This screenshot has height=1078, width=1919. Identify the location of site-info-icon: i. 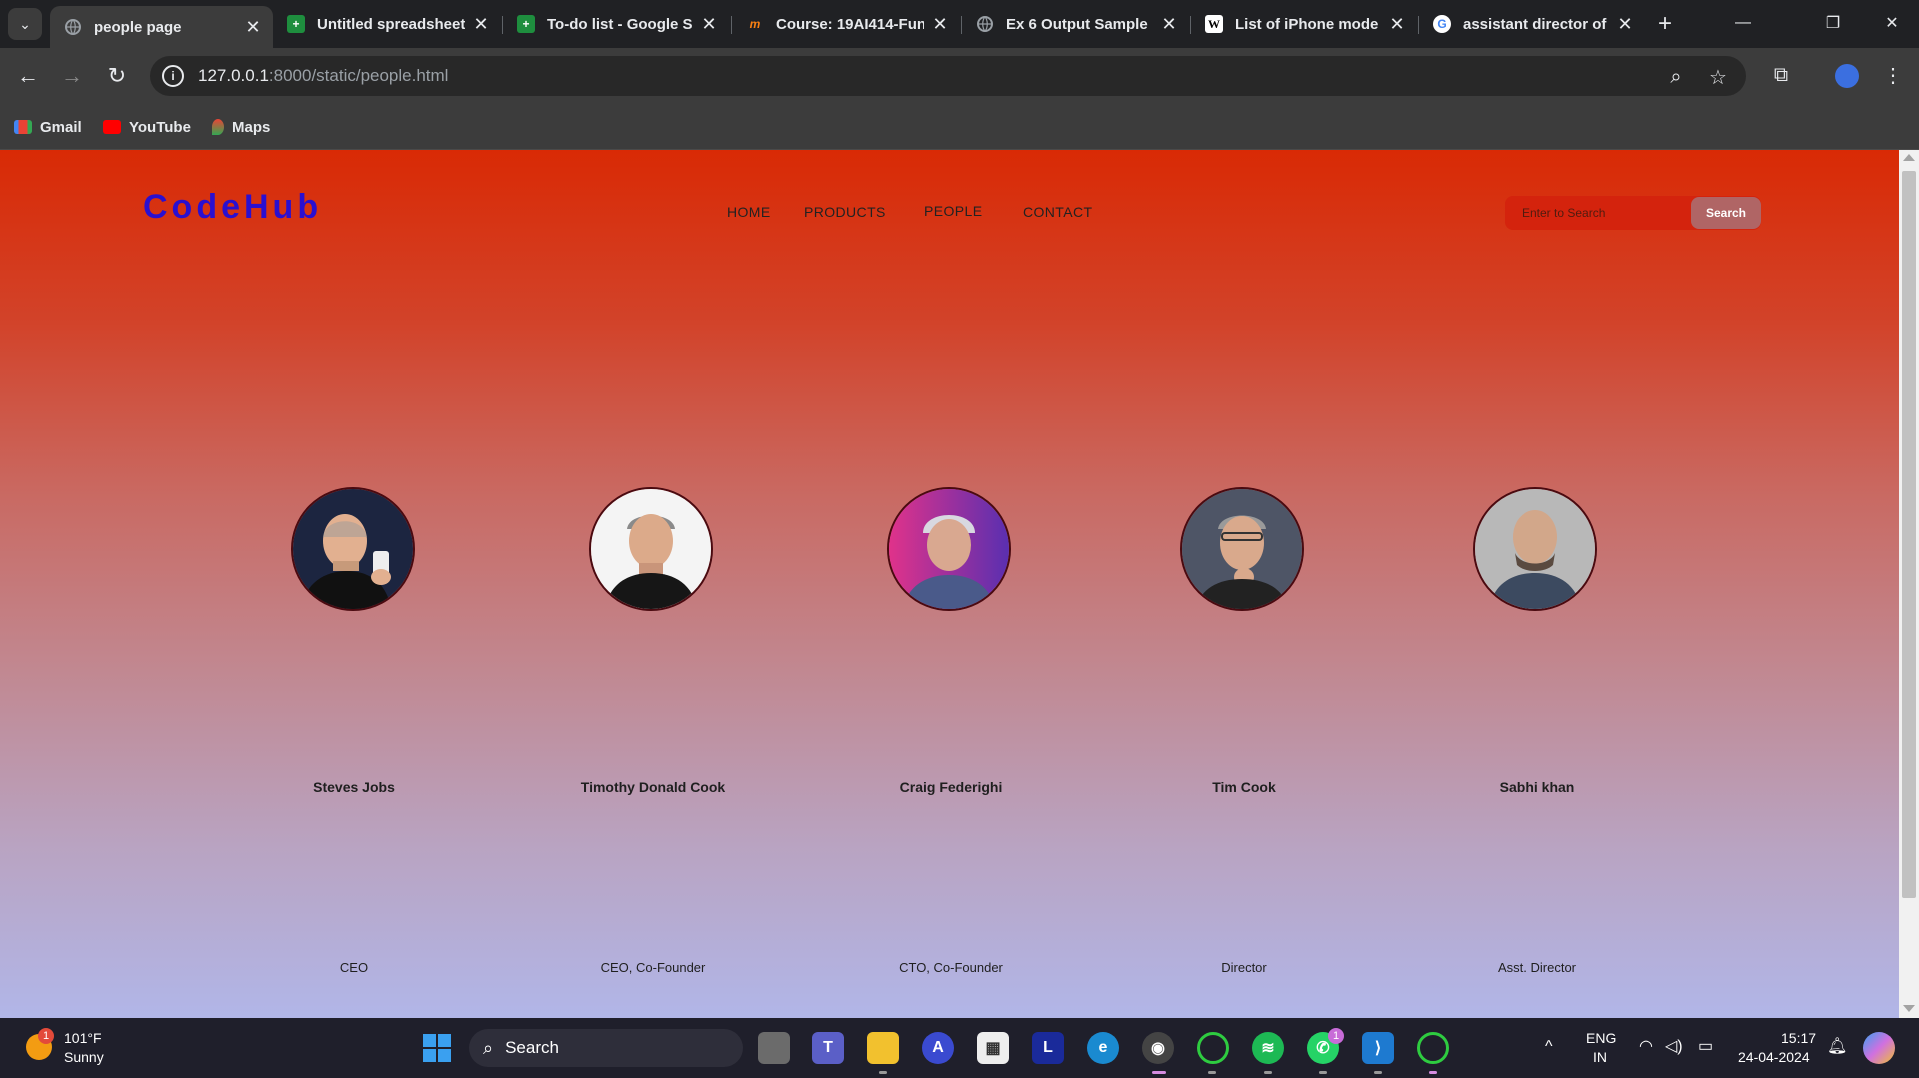
(173, 76).